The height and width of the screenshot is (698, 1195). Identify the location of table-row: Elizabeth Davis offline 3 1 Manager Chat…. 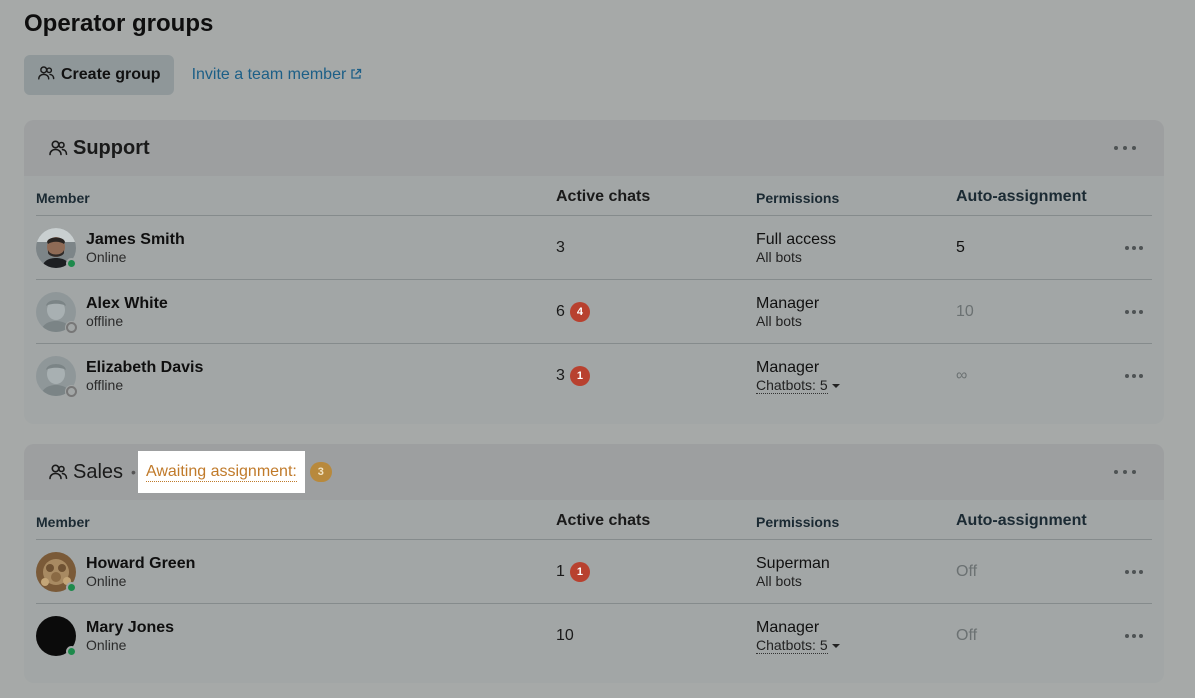
(594, 376).